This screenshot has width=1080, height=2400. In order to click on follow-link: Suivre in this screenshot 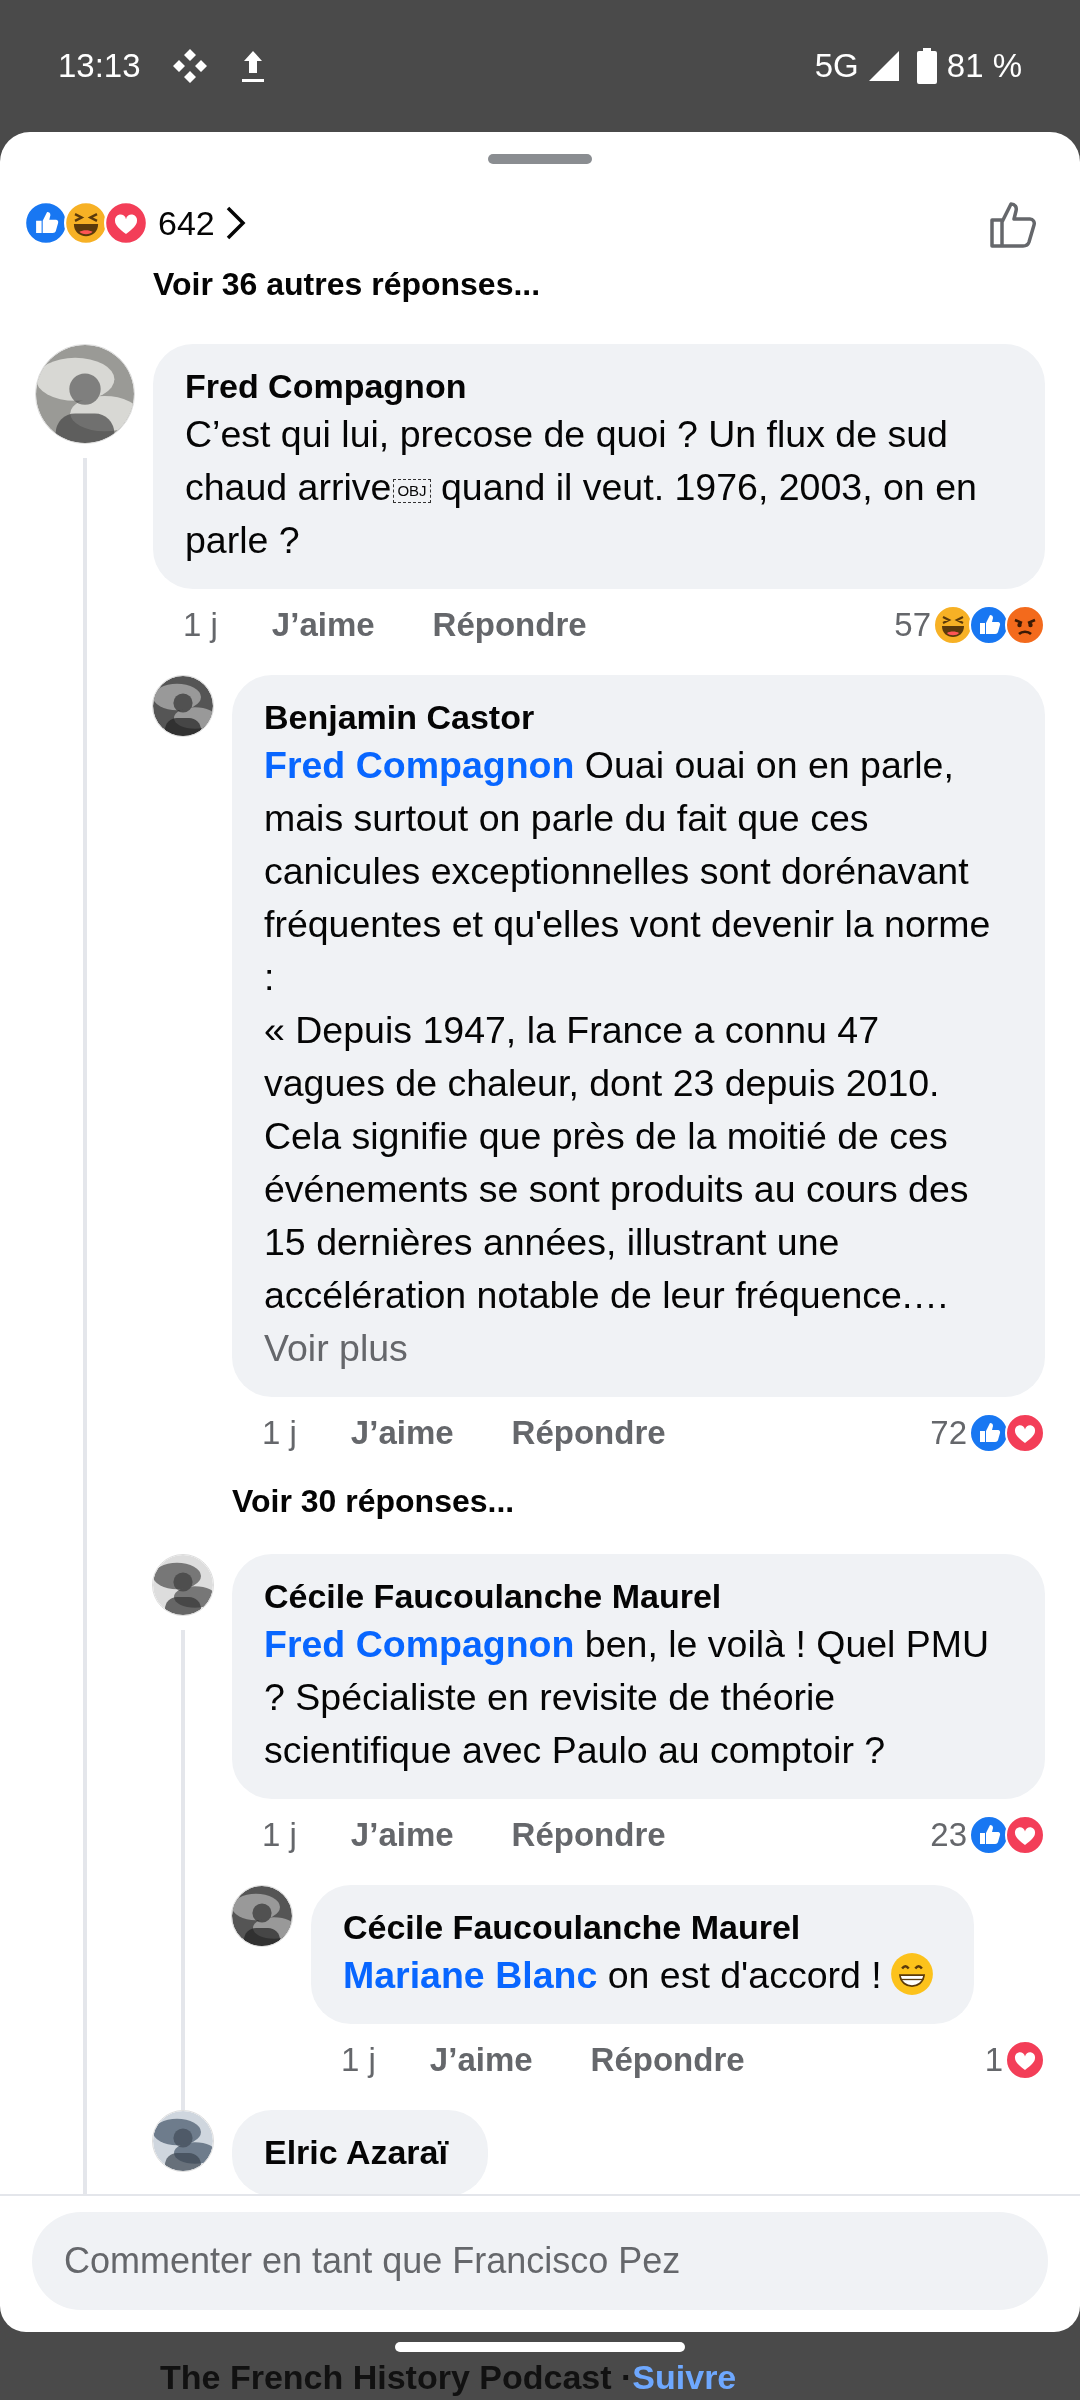, I will do `click(684, 2377)`.